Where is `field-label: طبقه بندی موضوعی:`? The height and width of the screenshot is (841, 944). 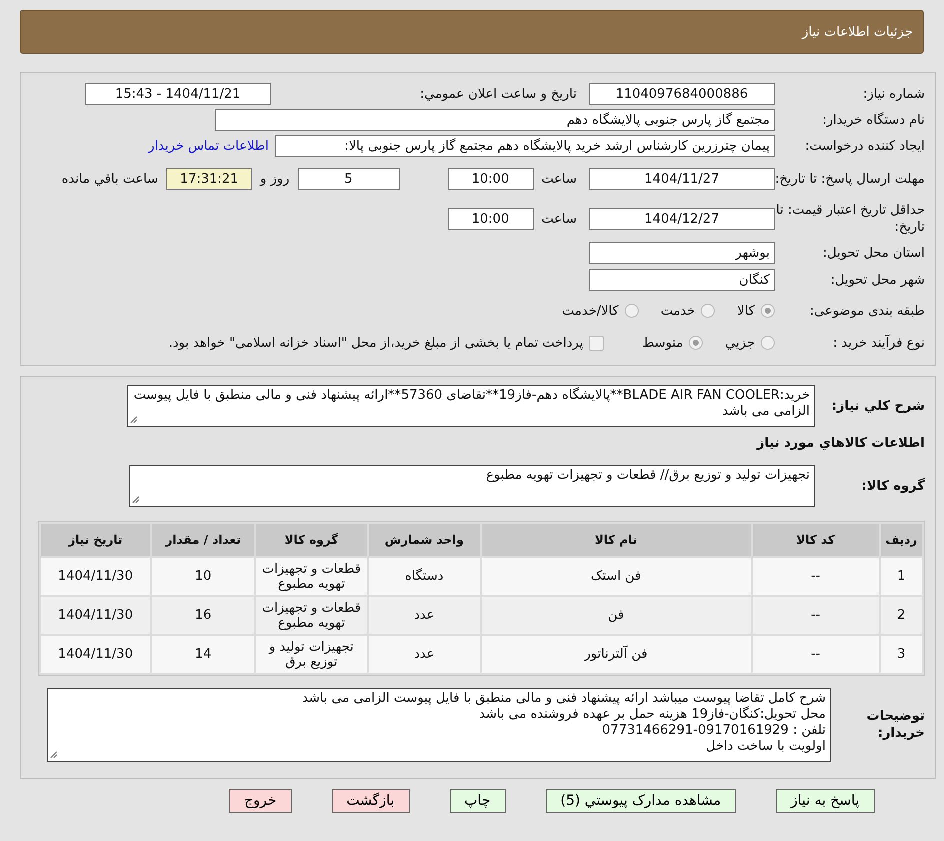 field-label: طبقه بندی موضوعی: is located at coordinates (866, 311).